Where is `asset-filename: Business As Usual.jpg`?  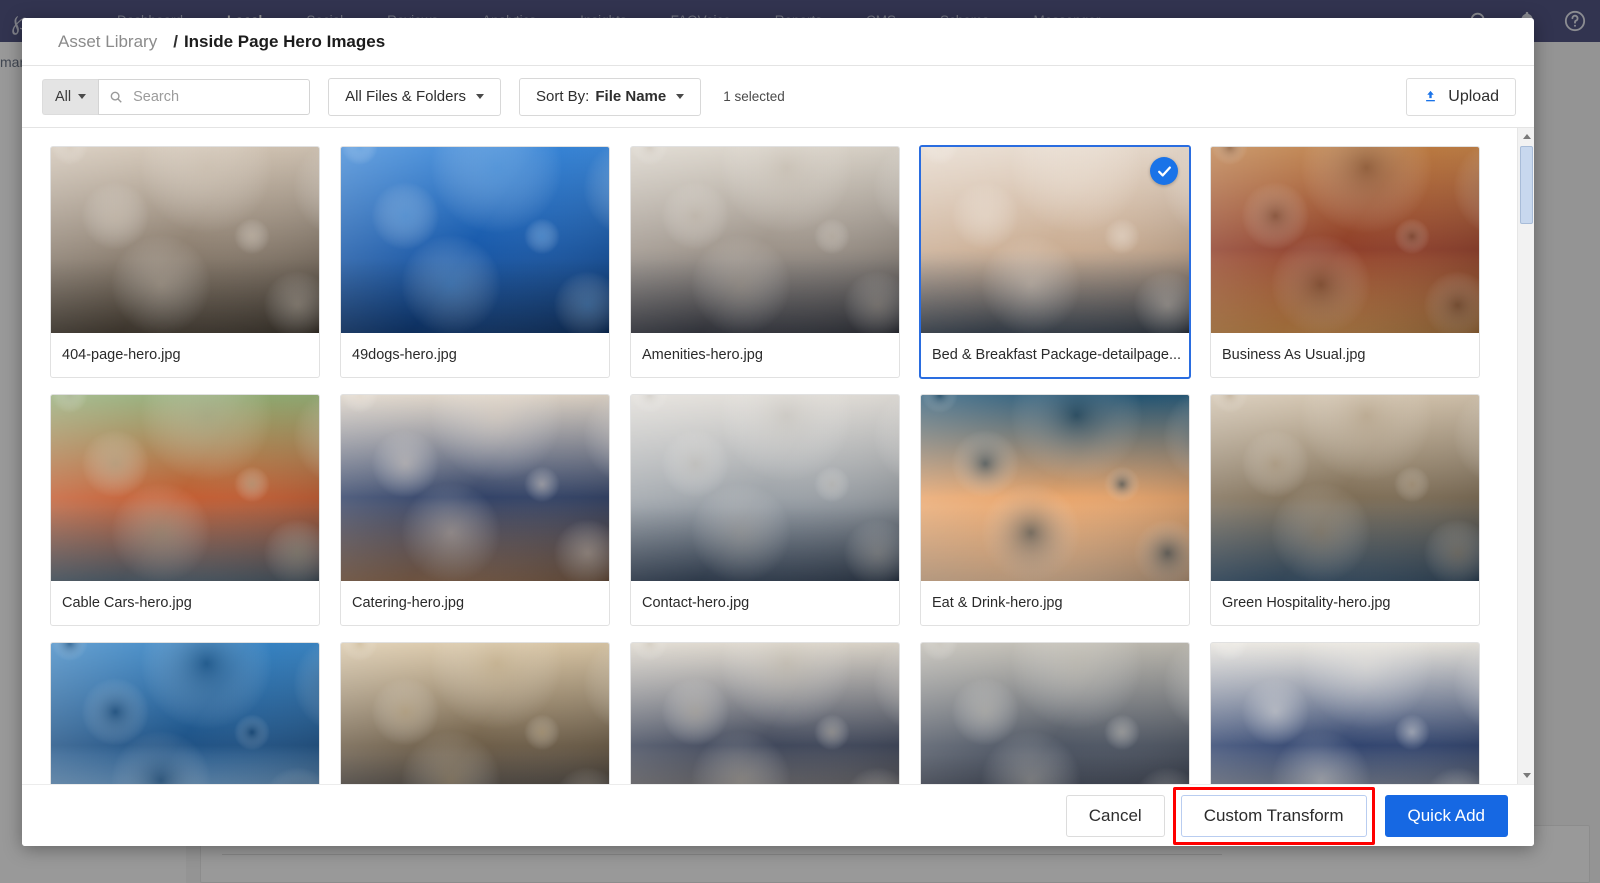 asset-filename: Business As Usual.jpg is located at coordinates (1294, 355).